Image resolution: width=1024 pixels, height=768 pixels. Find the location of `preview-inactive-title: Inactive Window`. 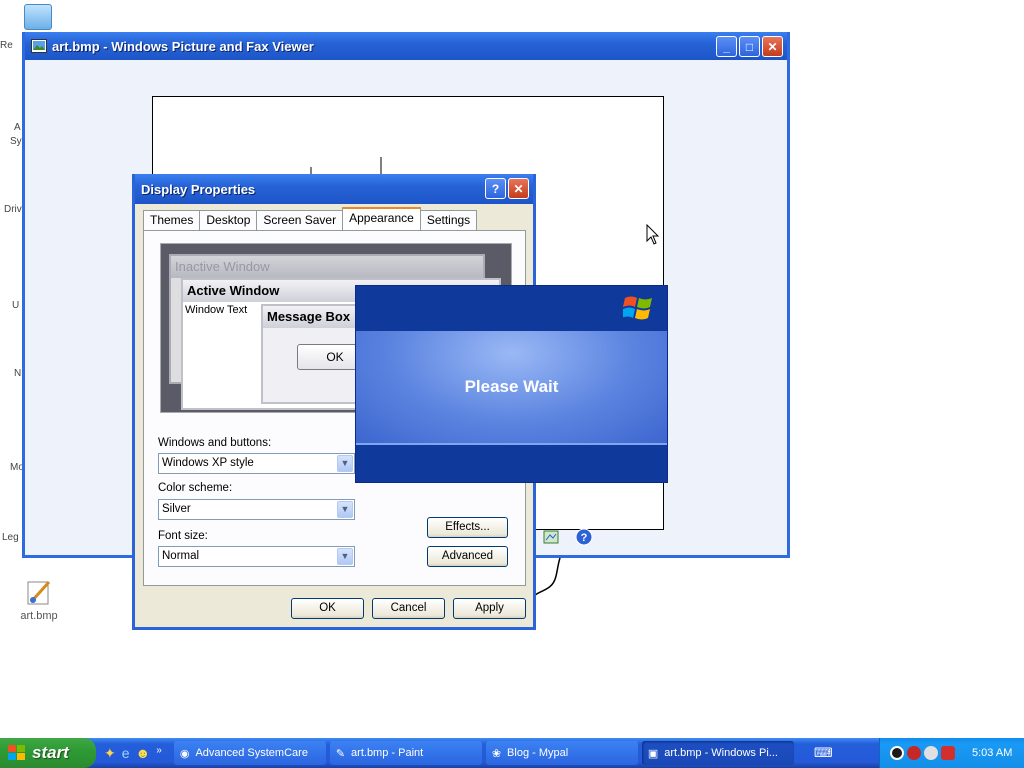

preview-inactive-title: Inactive Window is located at coordinates (327, 267).